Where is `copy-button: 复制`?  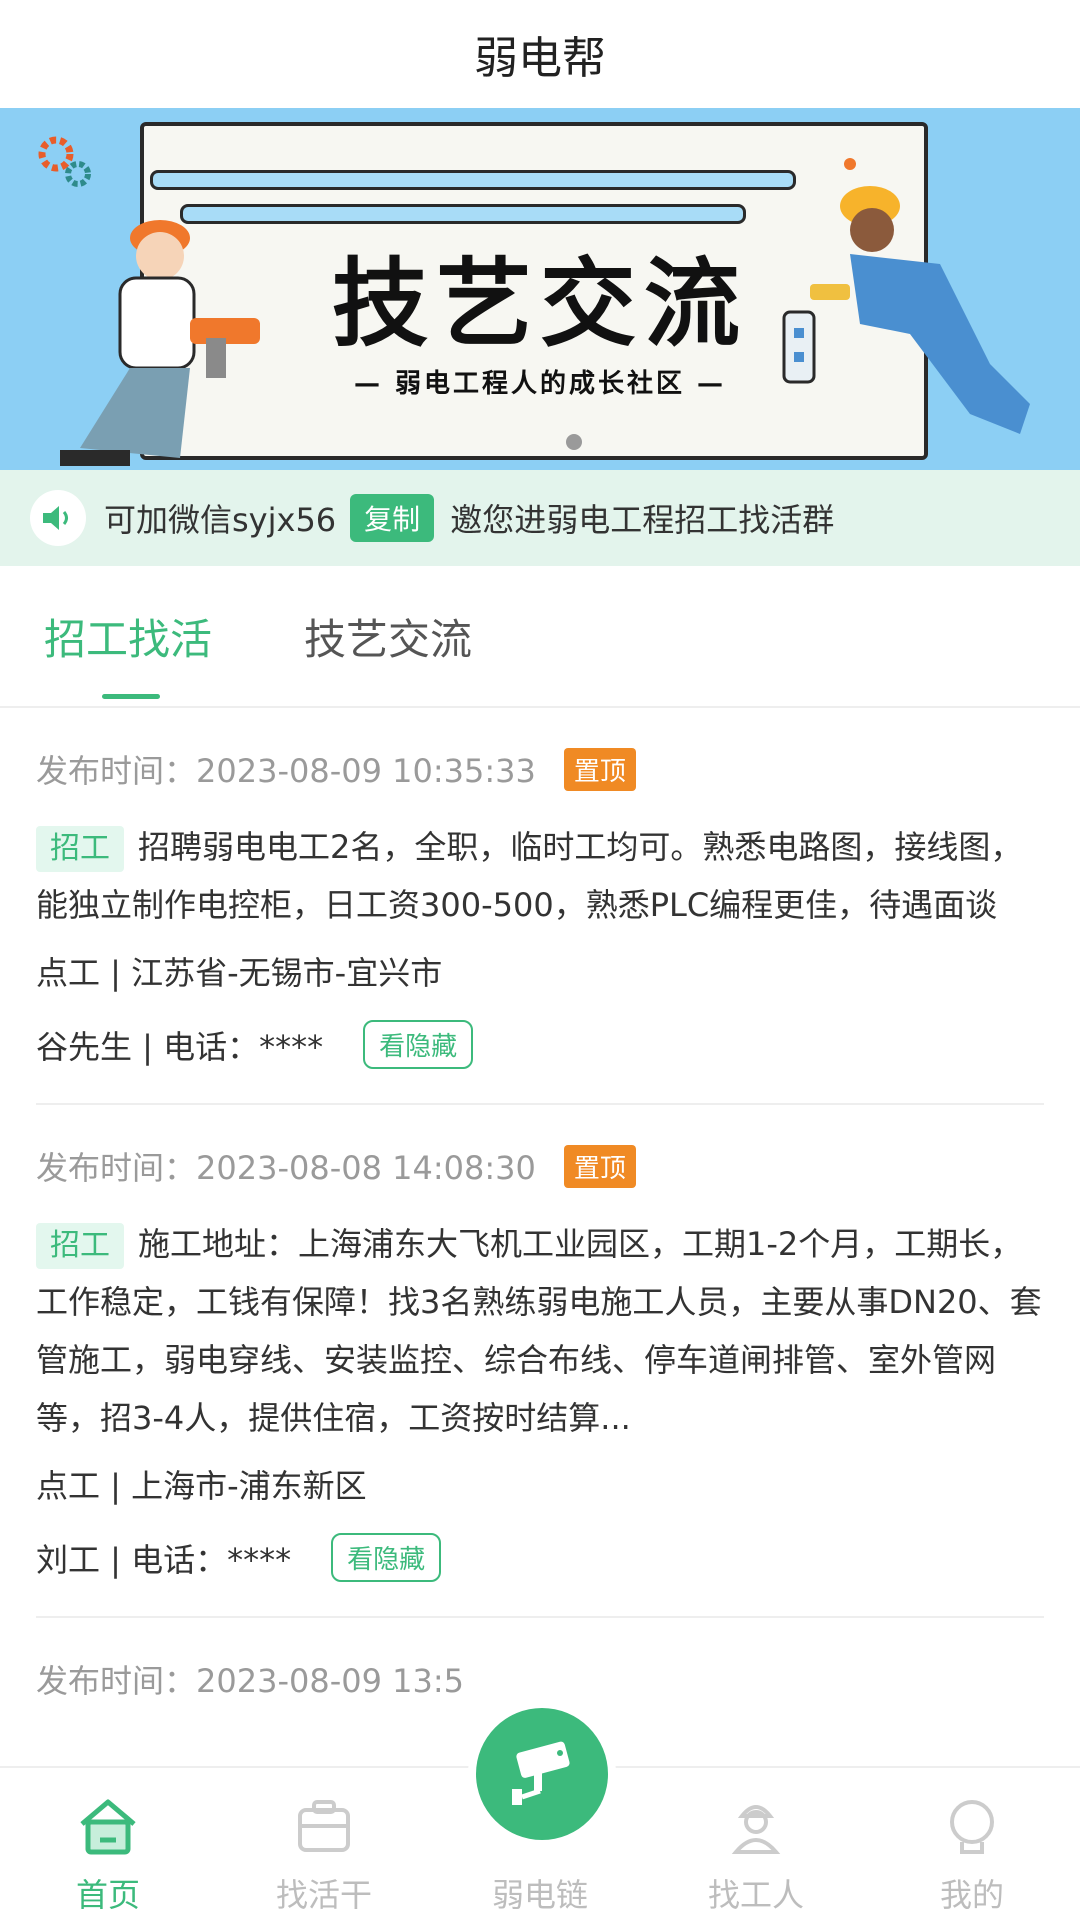
copy-button: 复制 is located at coordinates (392, 518).